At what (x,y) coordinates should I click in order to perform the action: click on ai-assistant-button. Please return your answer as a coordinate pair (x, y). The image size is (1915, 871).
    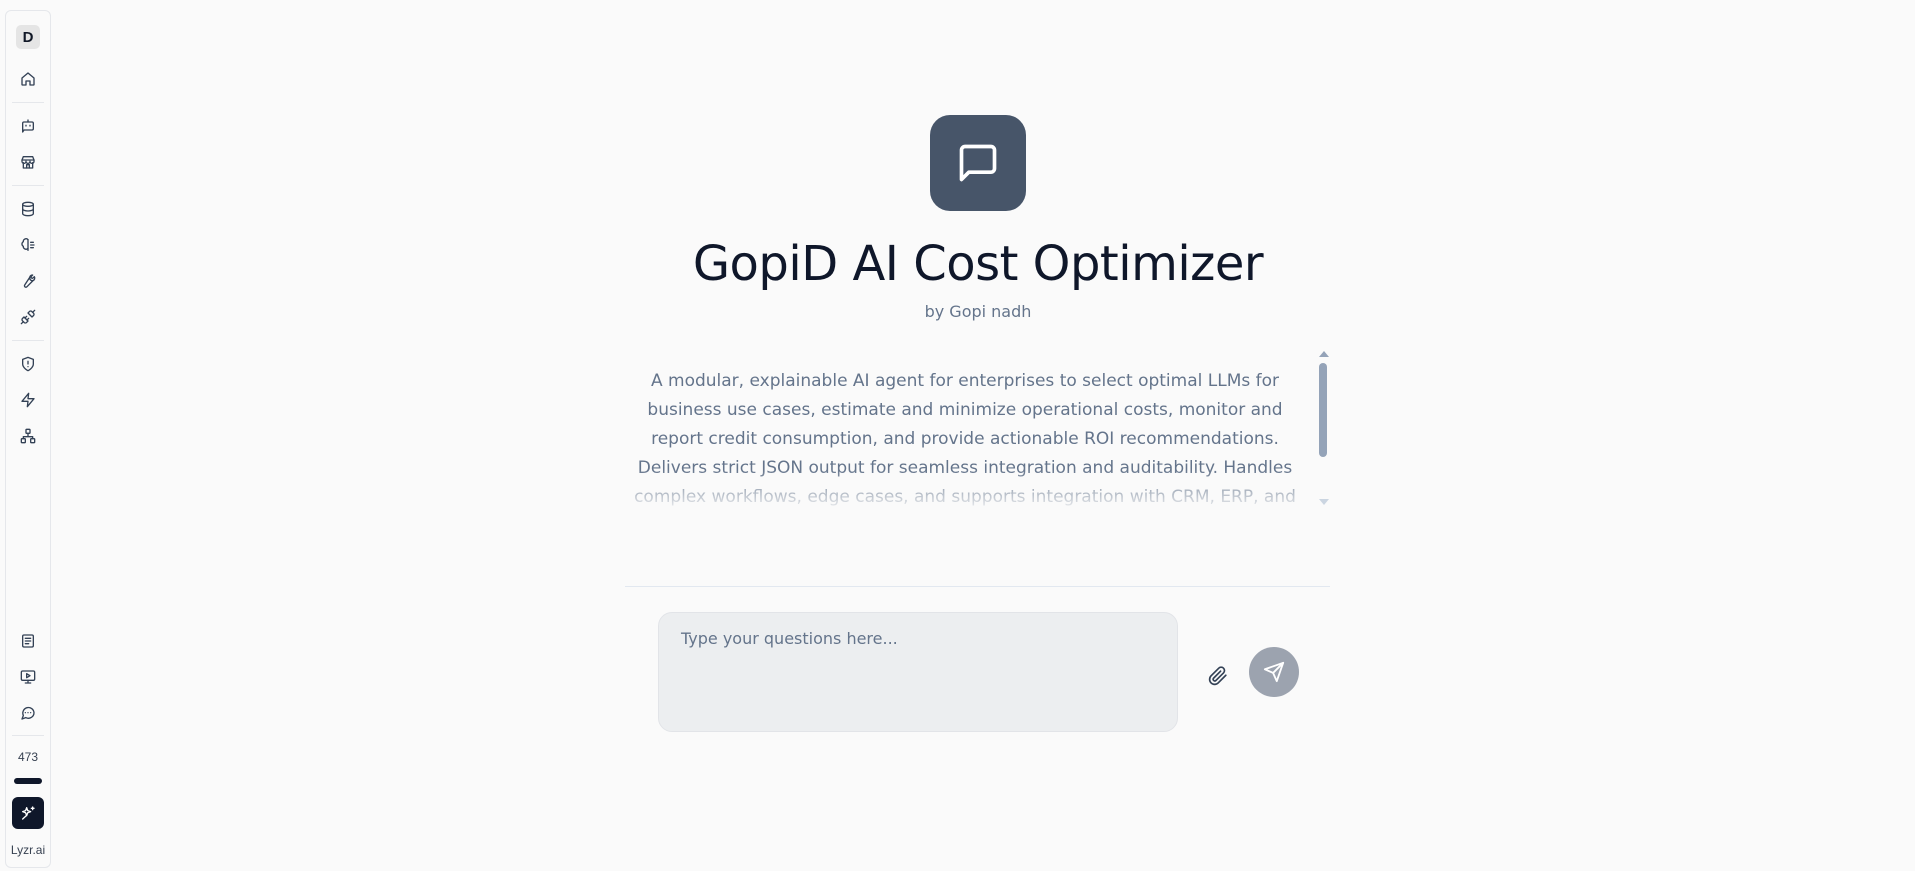
    Looking at the image, I should click on (28, 813).